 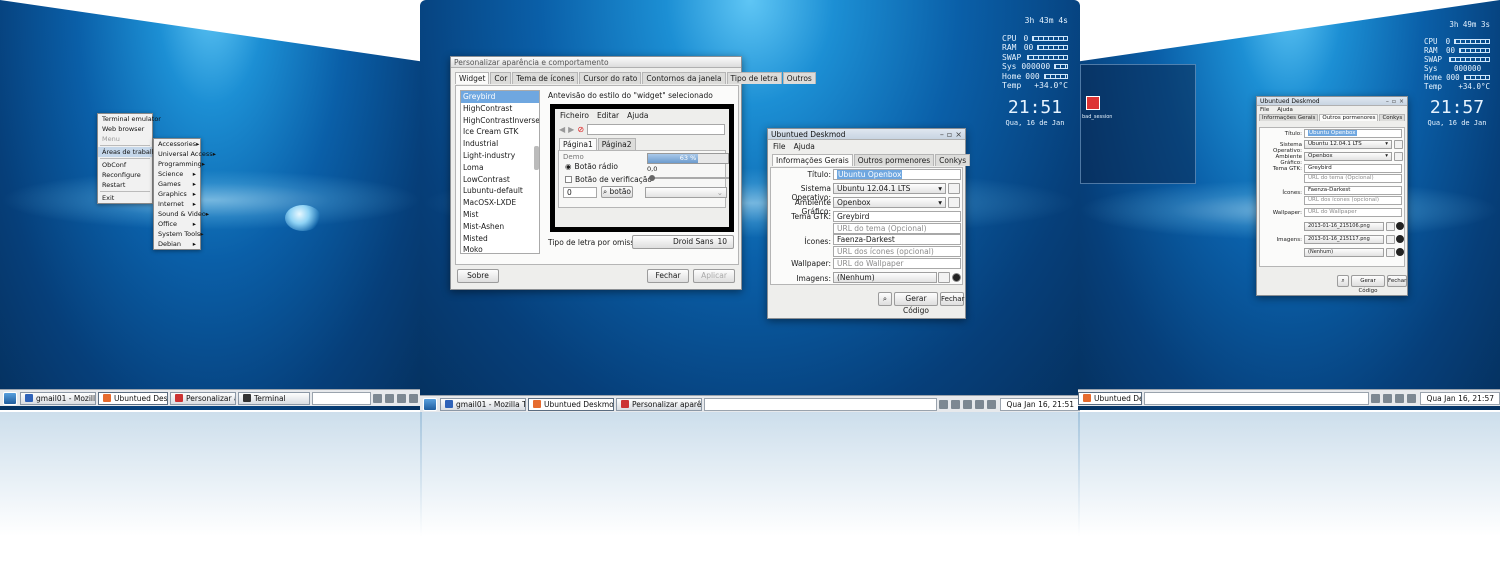 I want to click on theme-item: Misted, so click(x=500, y=239).